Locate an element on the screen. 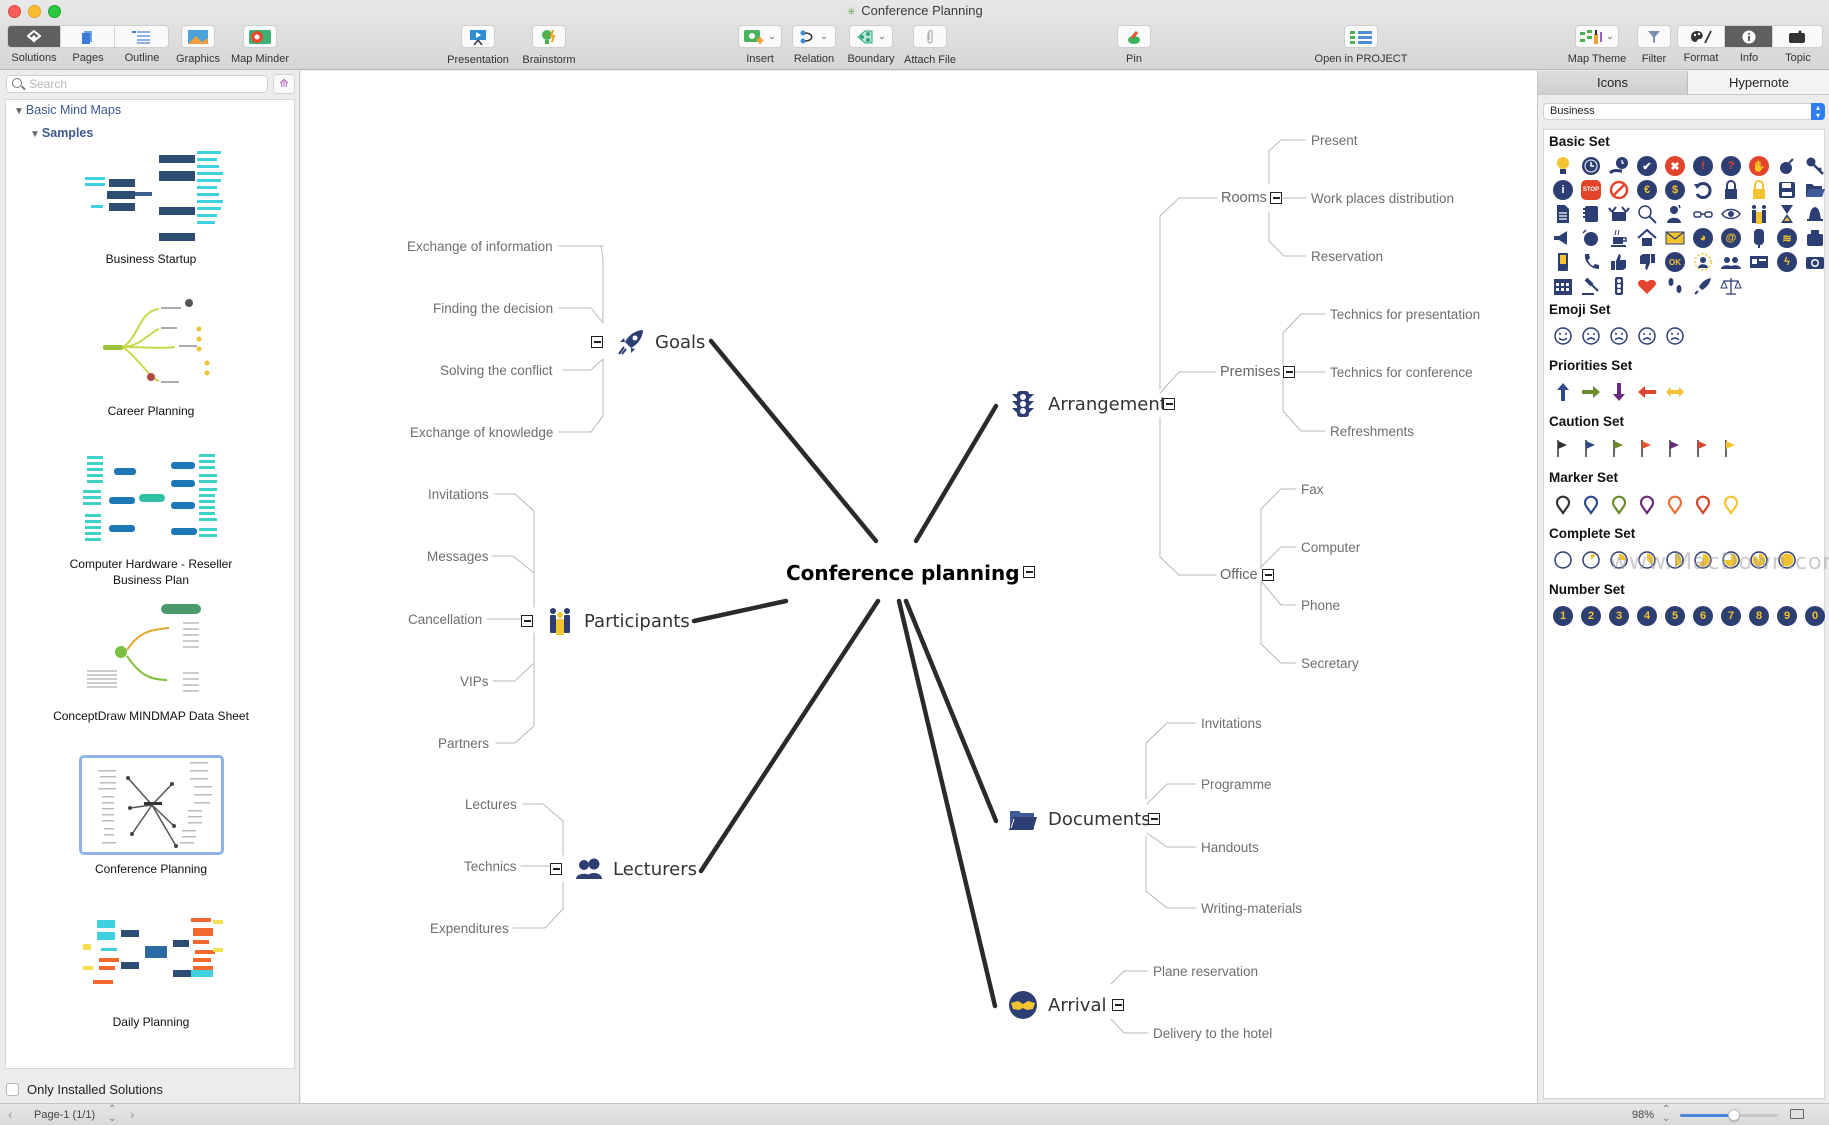 Image resolution: width=1829 pixels, height=1125 pixels. subtopic-office: Office is located at coordinates (1239, 575).